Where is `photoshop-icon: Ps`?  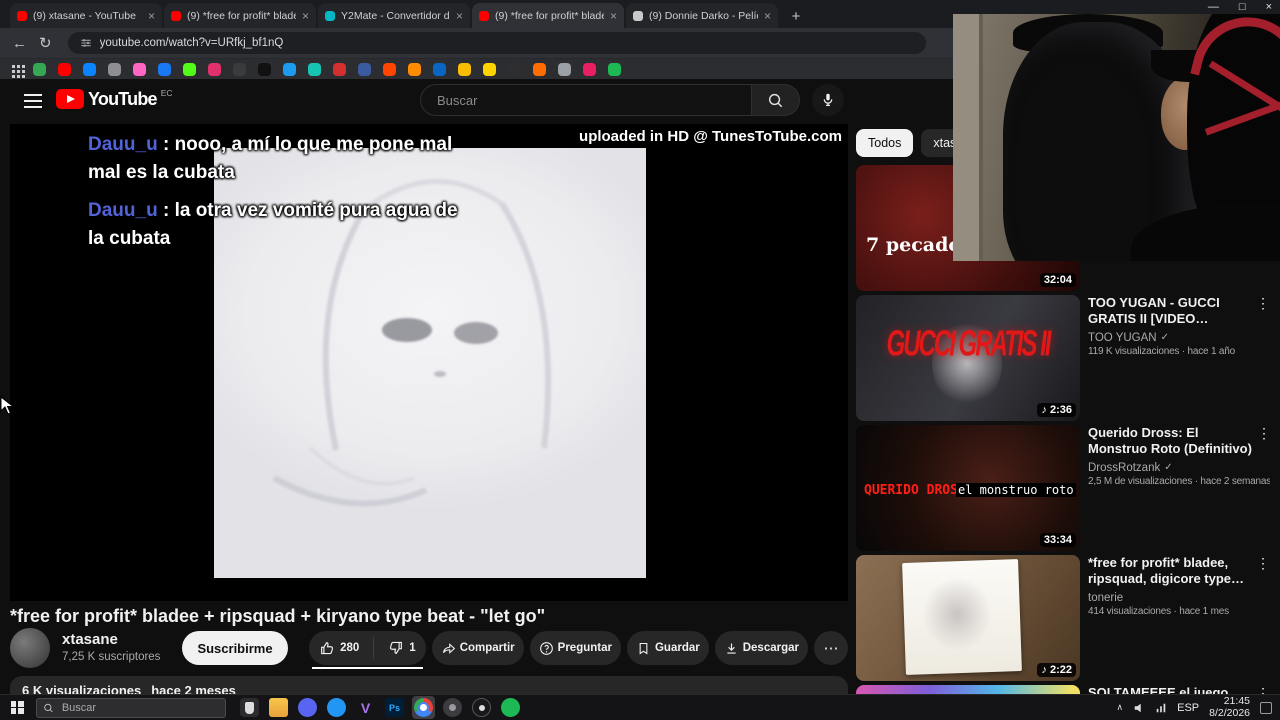 photoshop-icon: Ps is located at coordinates (394, 707).